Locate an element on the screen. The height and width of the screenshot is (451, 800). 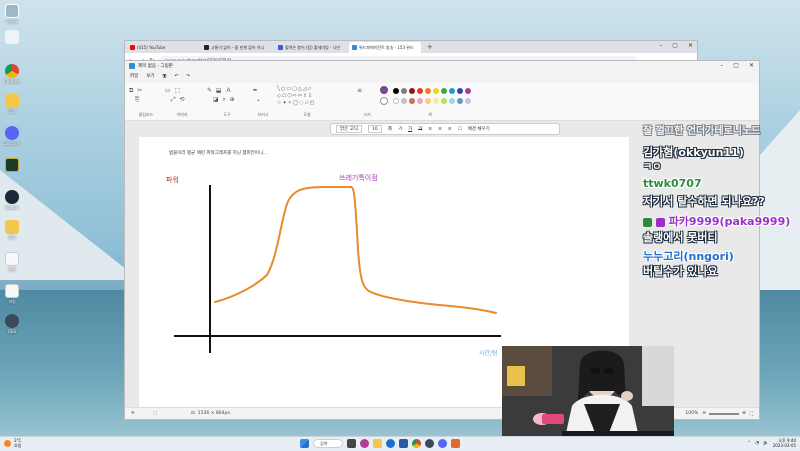
font-select: 맑은 고딕 is located at coordinates (349, 129).